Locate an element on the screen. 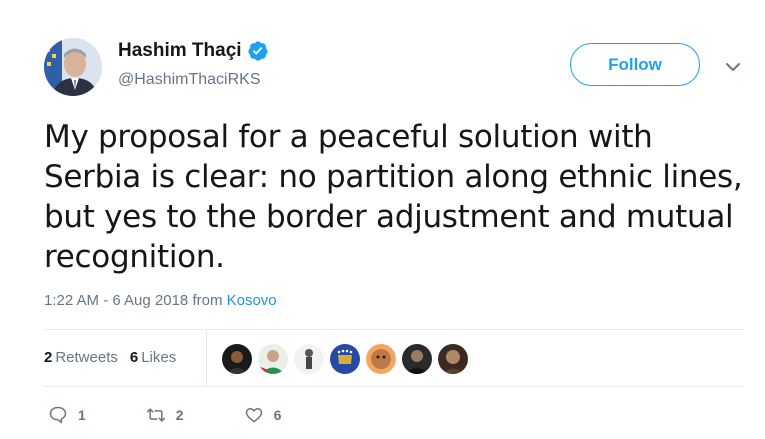 The image size is (765, 439). author-avatar is located at coordinates (73, 67).